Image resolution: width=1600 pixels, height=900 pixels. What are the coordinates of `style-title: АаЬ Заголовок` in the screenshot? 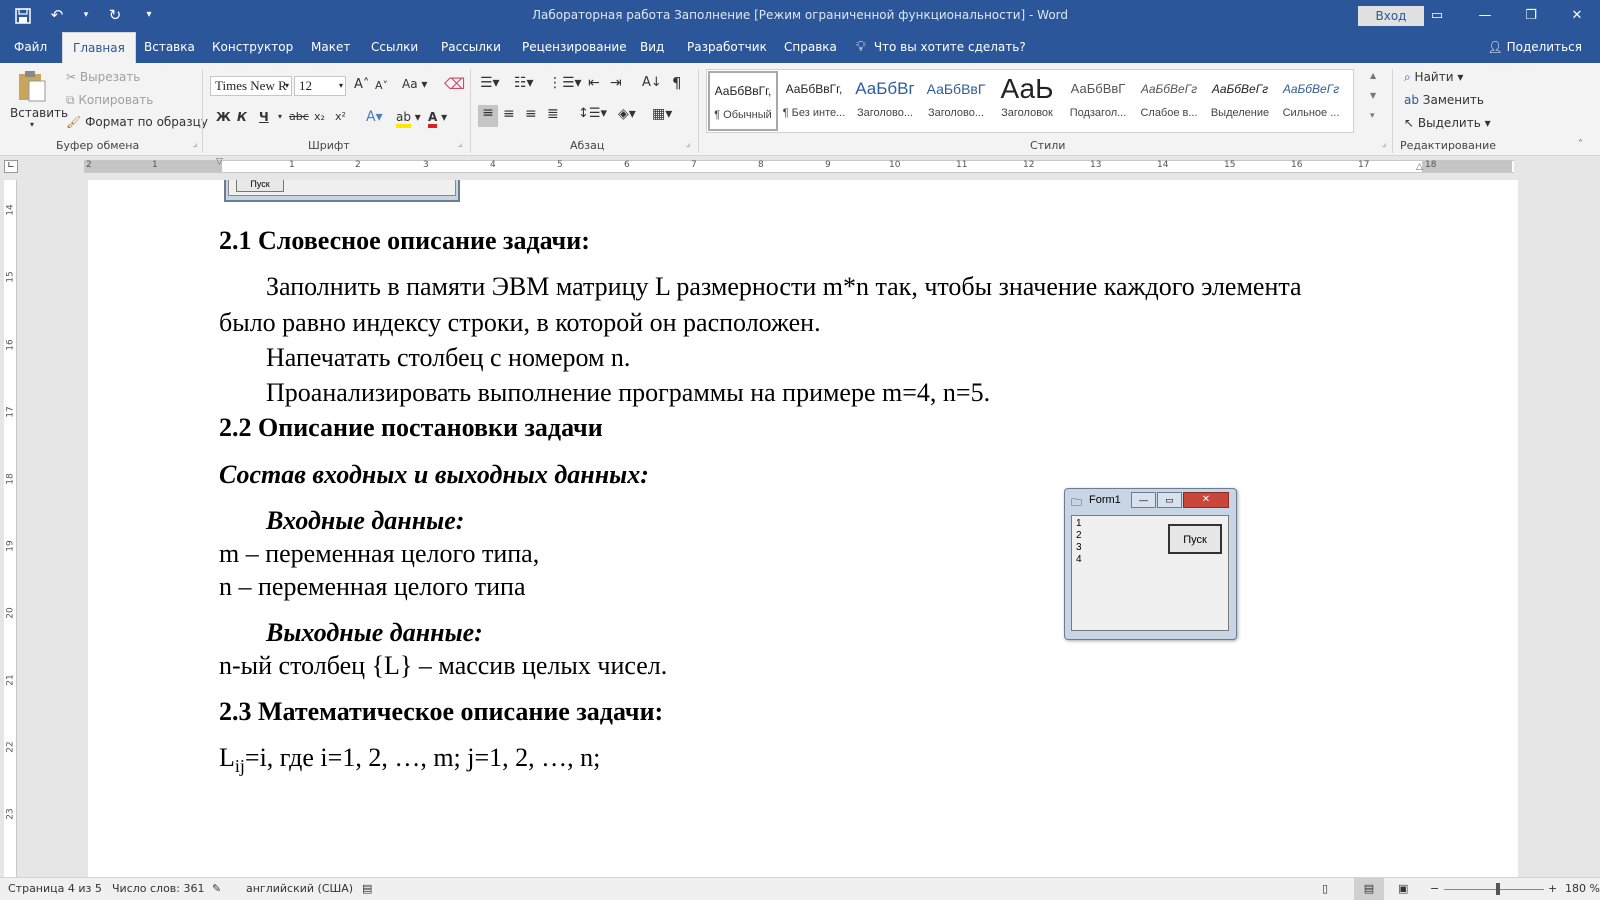 It's located at (1027, 101).